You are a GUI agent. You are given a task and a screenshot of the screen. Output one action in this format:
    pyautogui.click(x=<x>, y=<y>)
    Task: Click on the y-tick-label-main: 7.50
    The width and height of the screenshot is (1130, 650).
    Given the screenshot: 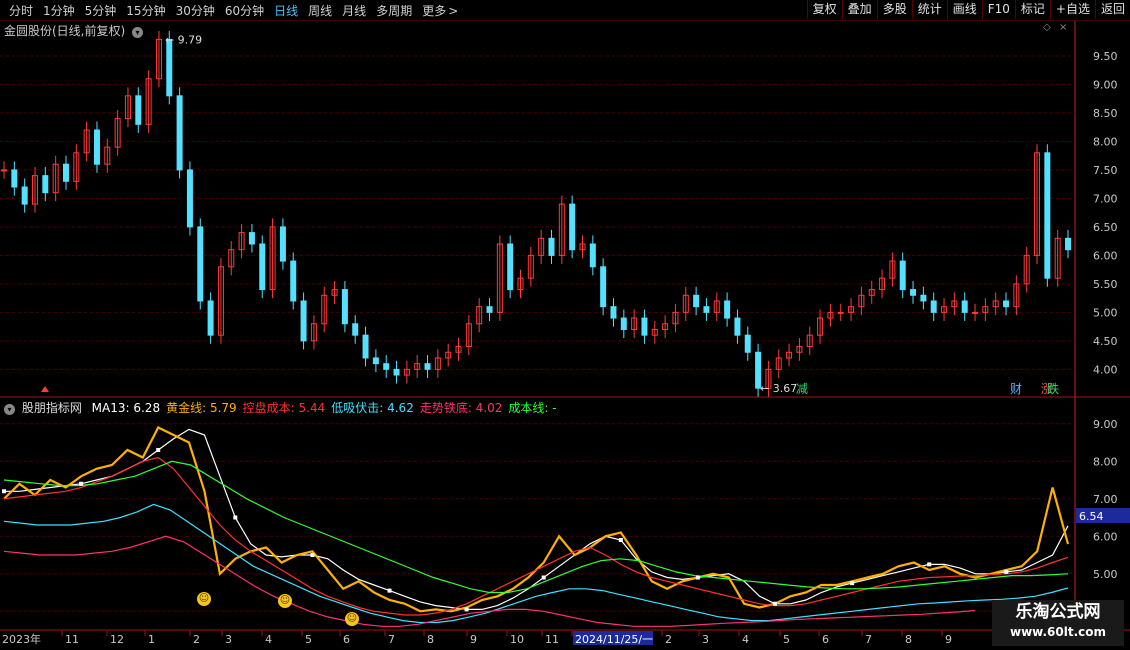 What is the action you would take?
    pyautogui.click(x=1105, y=170)
    